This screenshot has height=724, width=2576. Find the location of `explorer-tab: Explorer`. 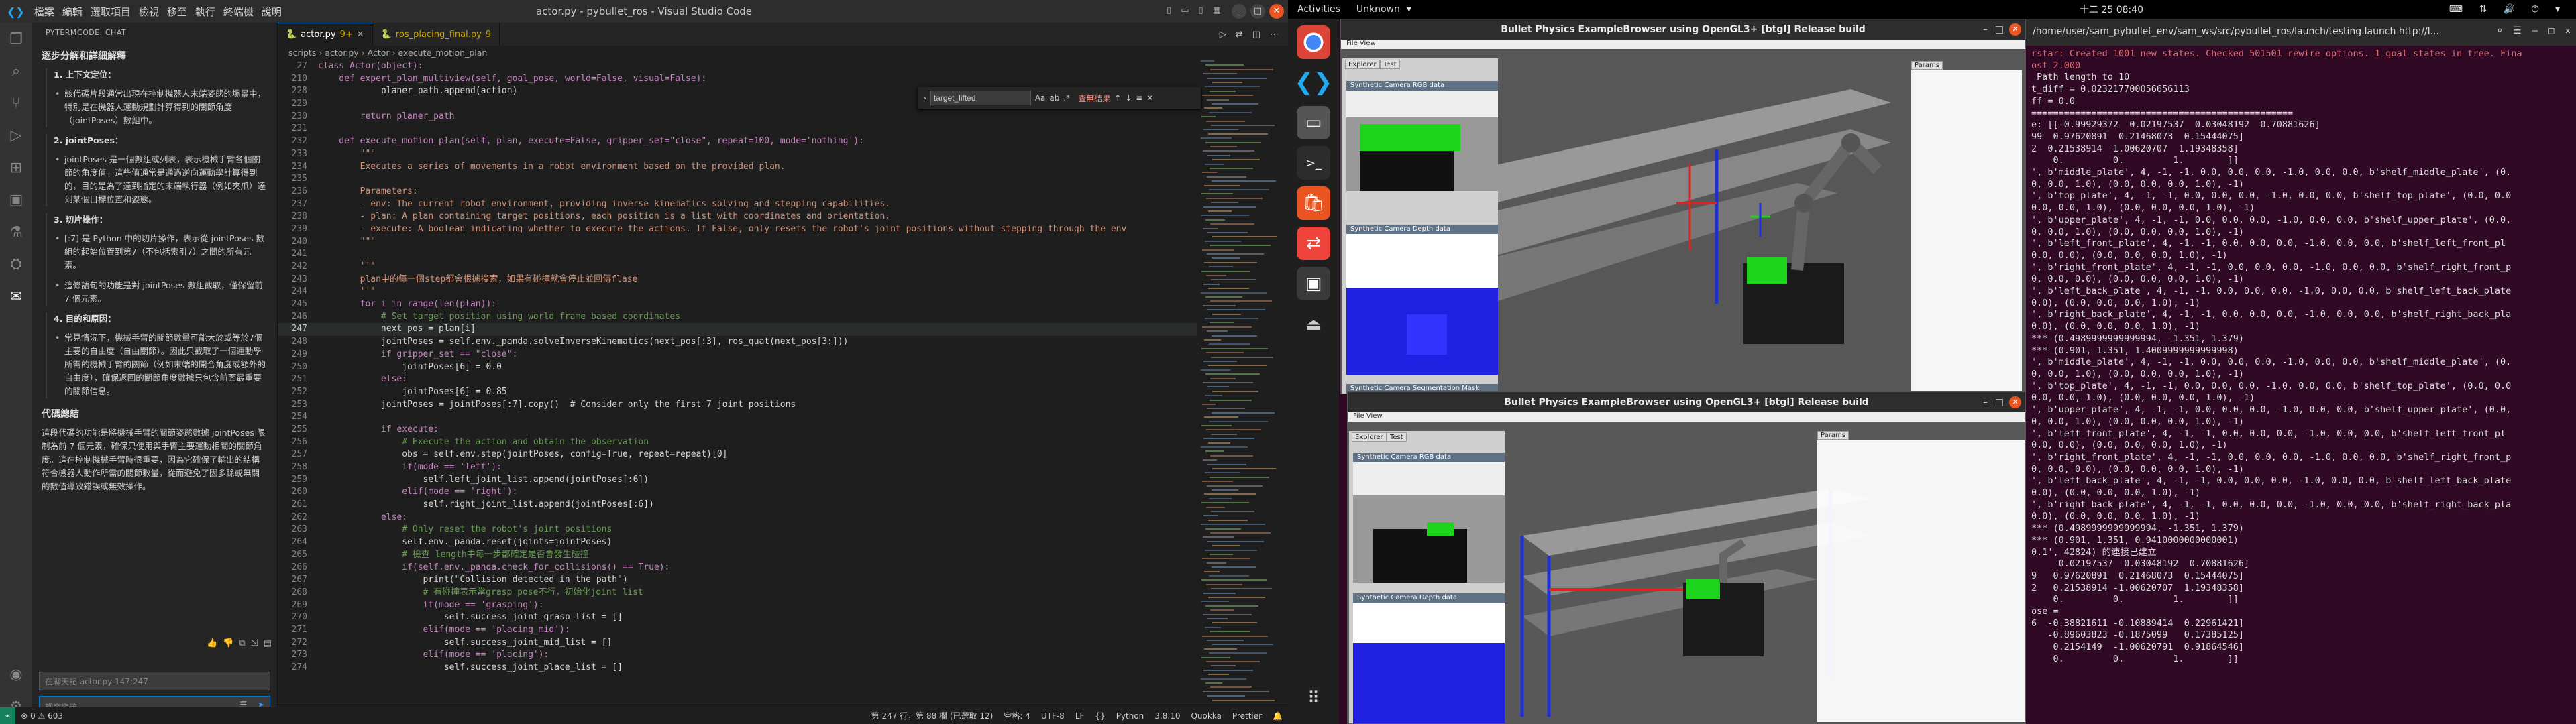

explorer-tab: Explorer is located at coordinates (1362, 64).